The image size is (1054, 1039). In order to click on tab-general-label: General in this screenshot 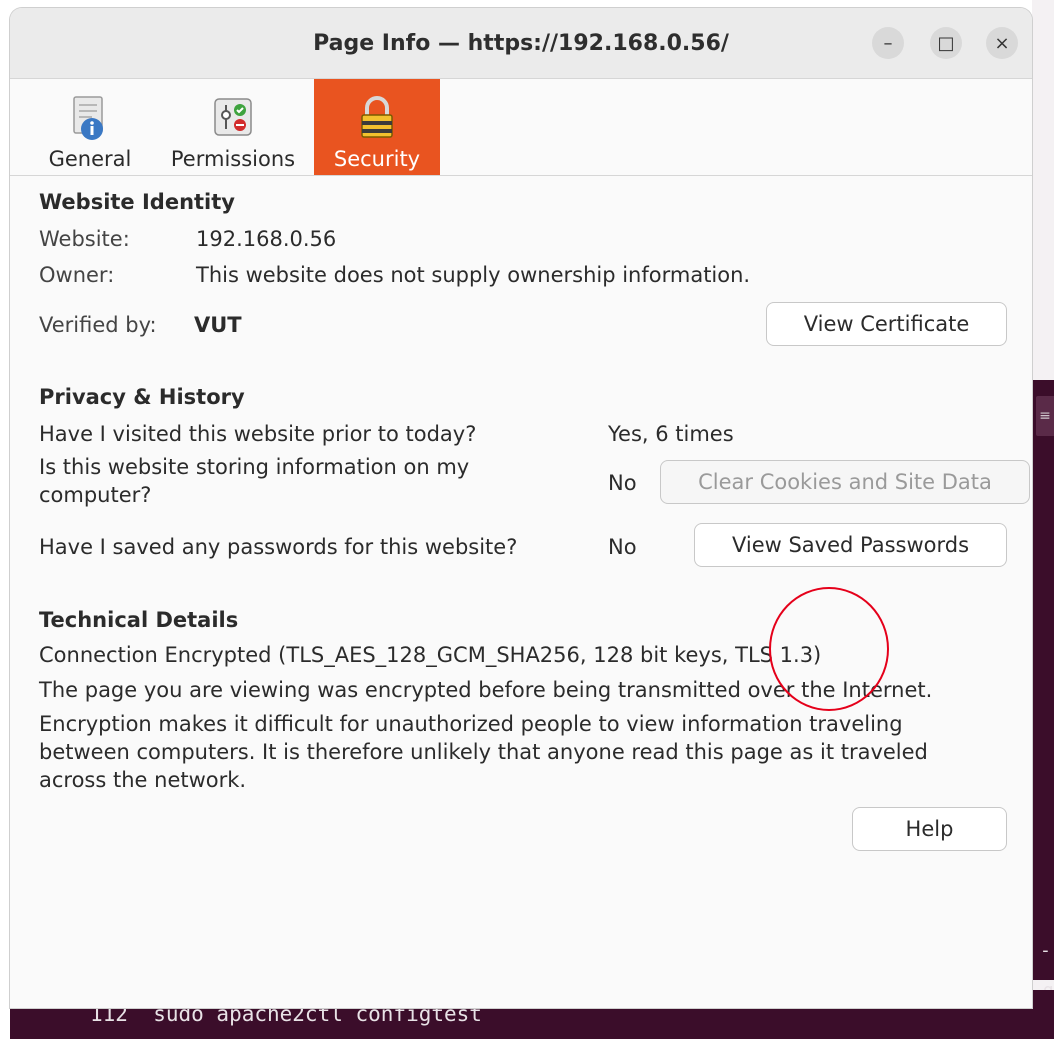, I will do `click(90, 159)`.